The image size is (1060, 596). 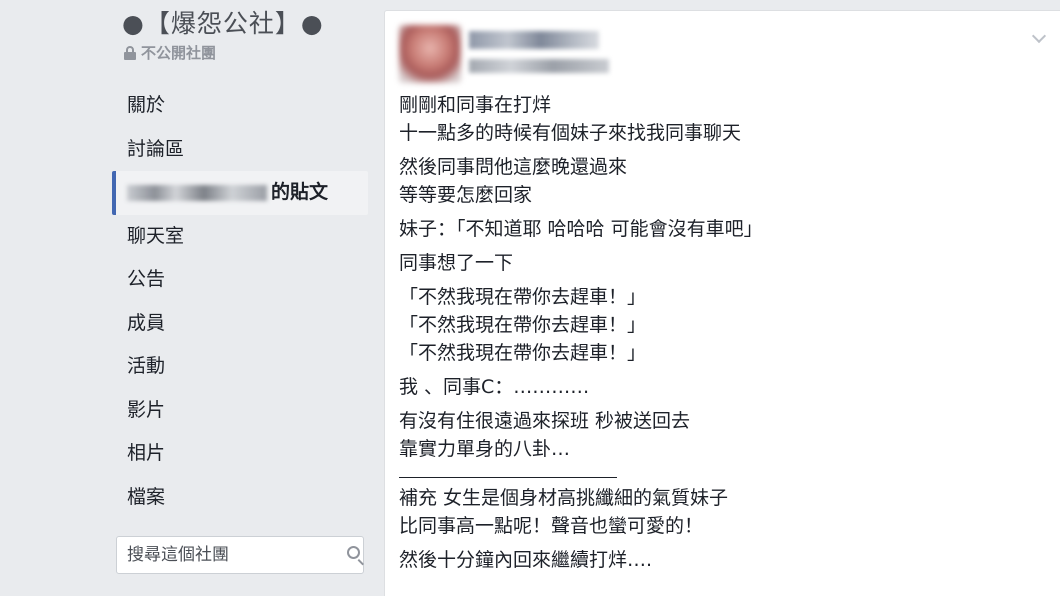 What do you see at coordinates (355, 555) in the screenshot?
I see `search-icon` at bounding box center [355, 555].